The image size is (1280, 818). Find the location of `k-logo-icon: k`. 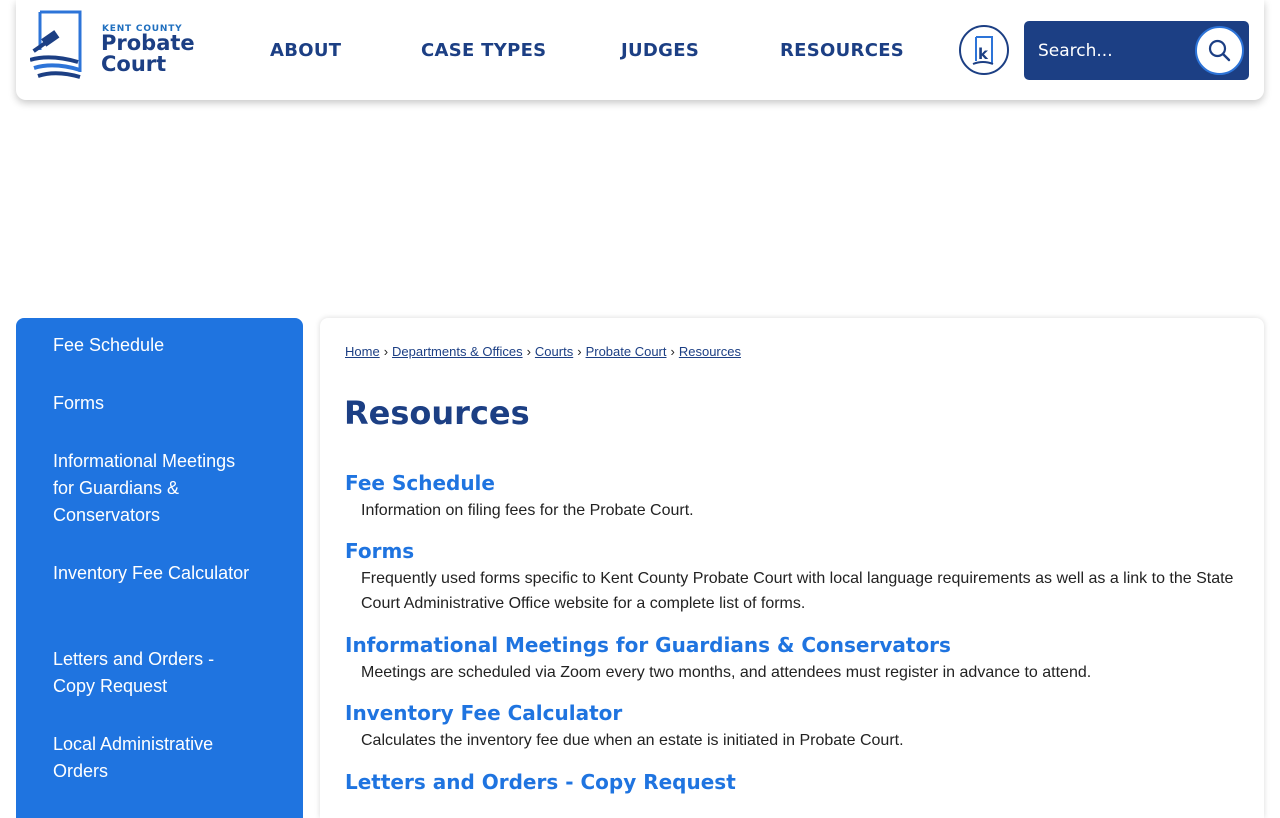

k-logo-icon: k is located at coordinates (983, 50).